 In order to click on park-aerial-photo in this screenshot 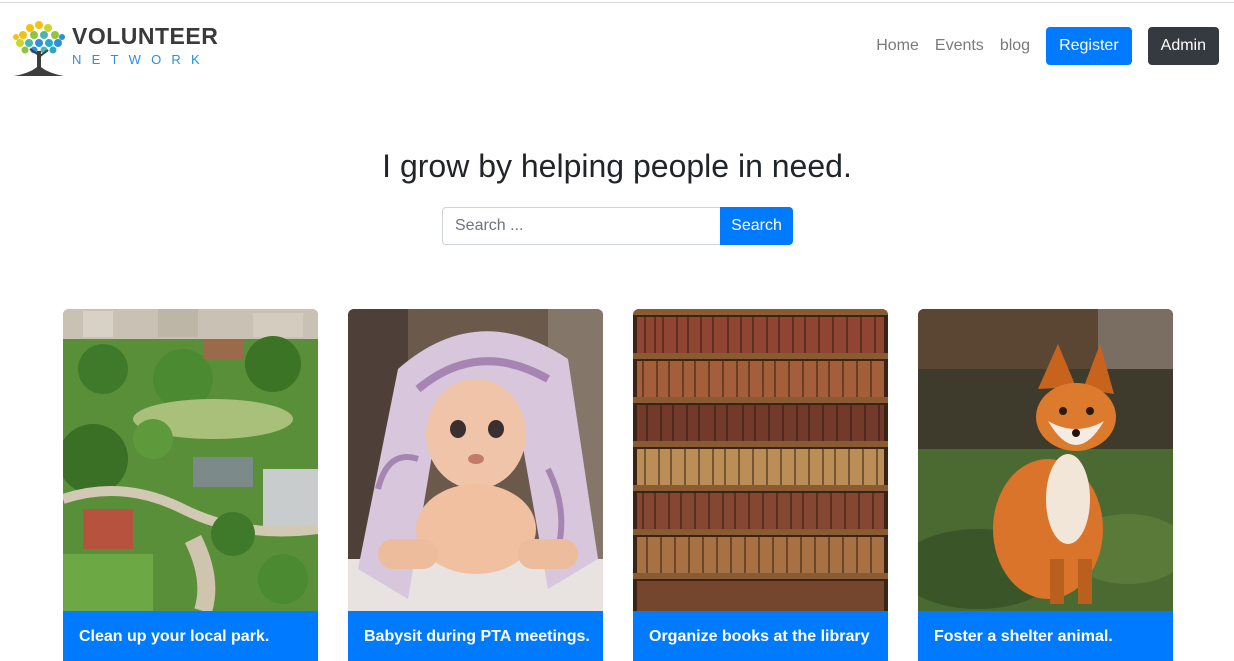, I will do `click(190, 460)`.